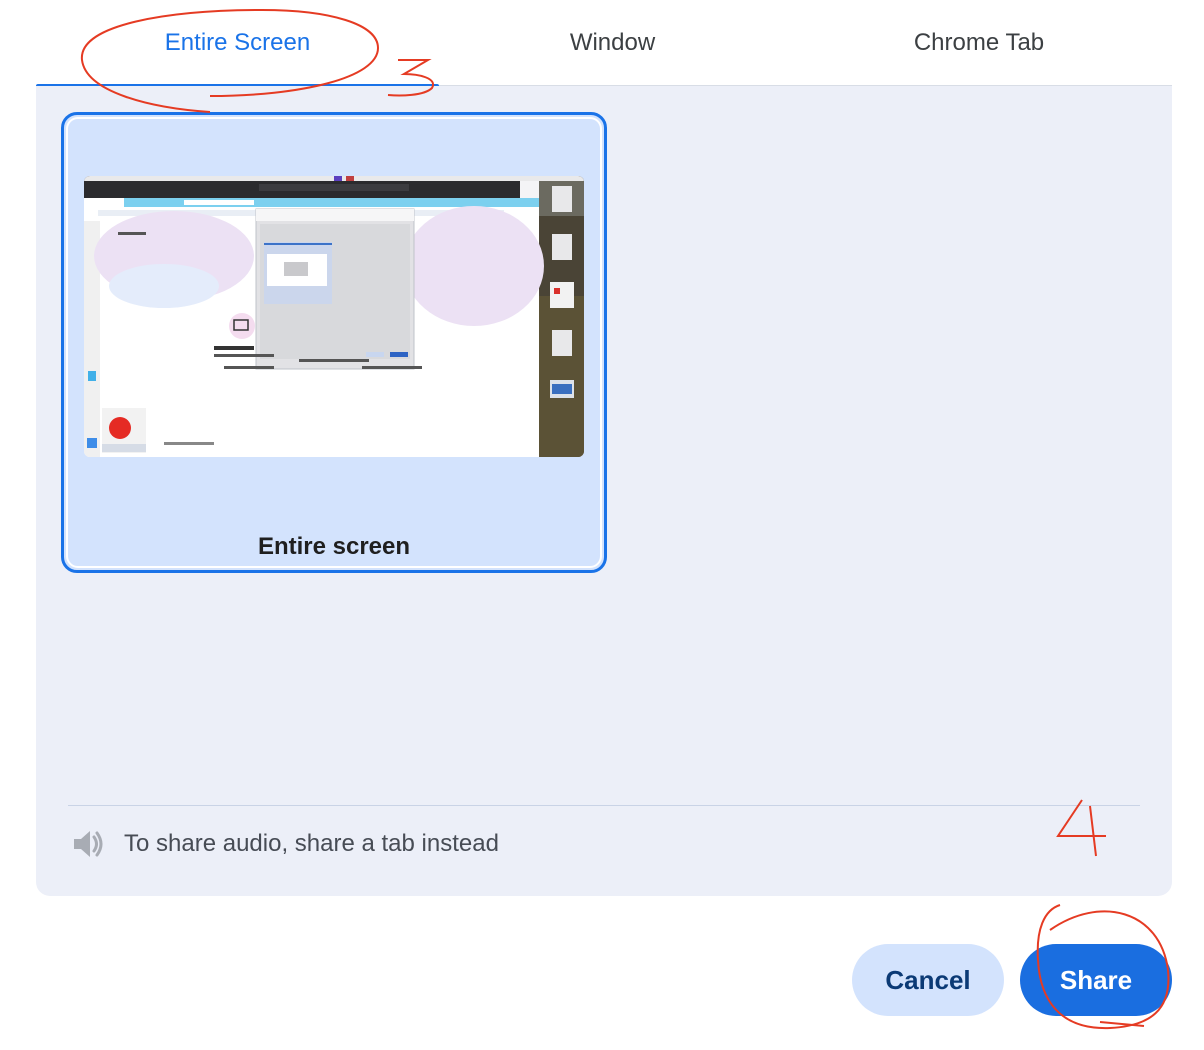 This screenshot has height=1050, width=1204. I want to click on screen-thumbnail, so click(334, 316).